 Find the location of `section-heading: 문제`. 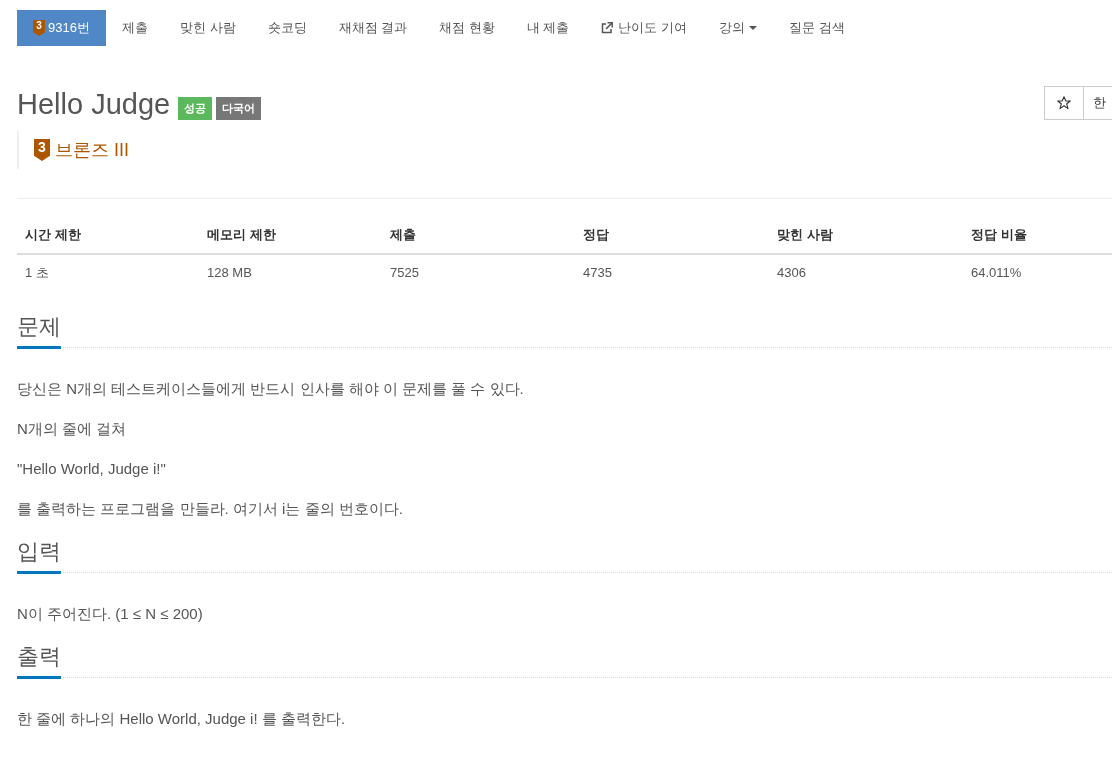

section-heading: 문제 is located at coordinates (39, 331).